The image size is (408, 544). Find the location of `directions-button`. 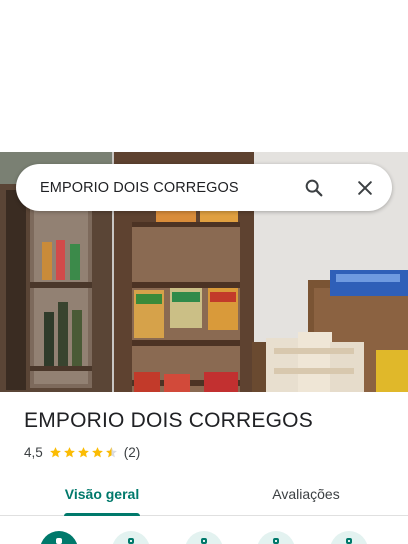

directions-button is located at coordinates (59, 537).